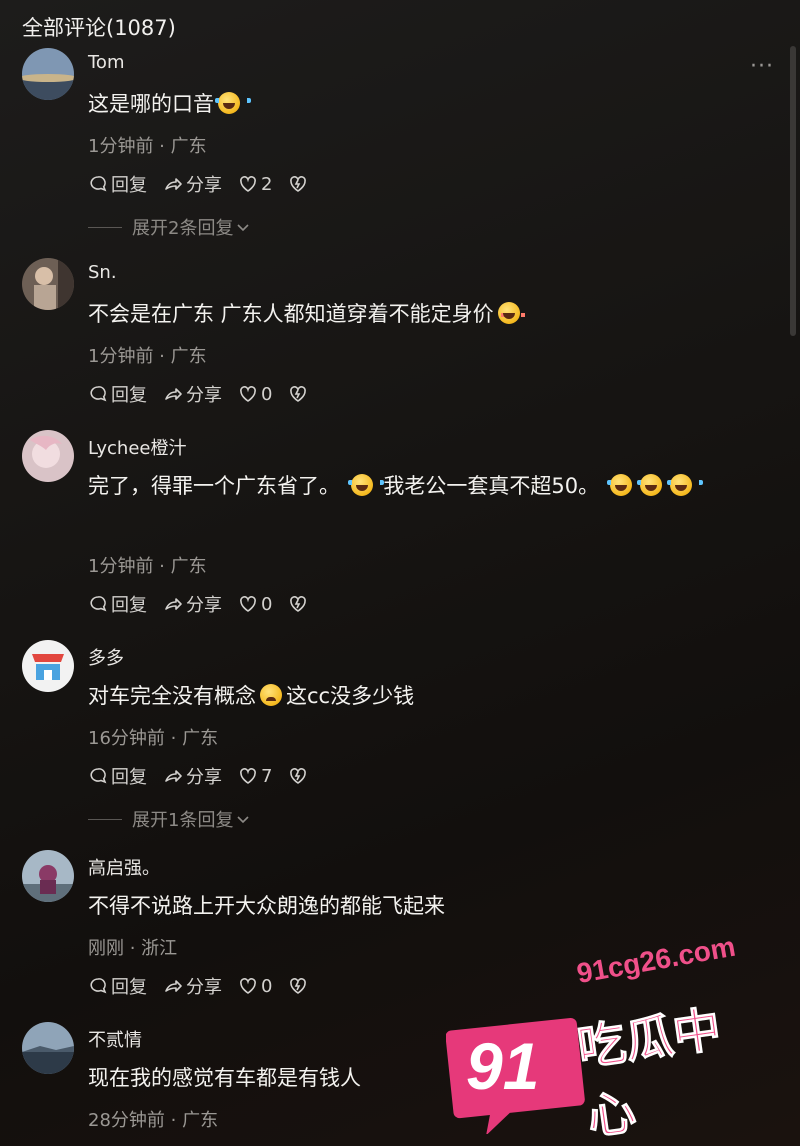 Image resolution: width=800 pixels, height=1146 pixels. What do you see at coordinates (115, 1039) in the screenshot?
I see `username: 不贰情` at bounding box center [115, 1039].